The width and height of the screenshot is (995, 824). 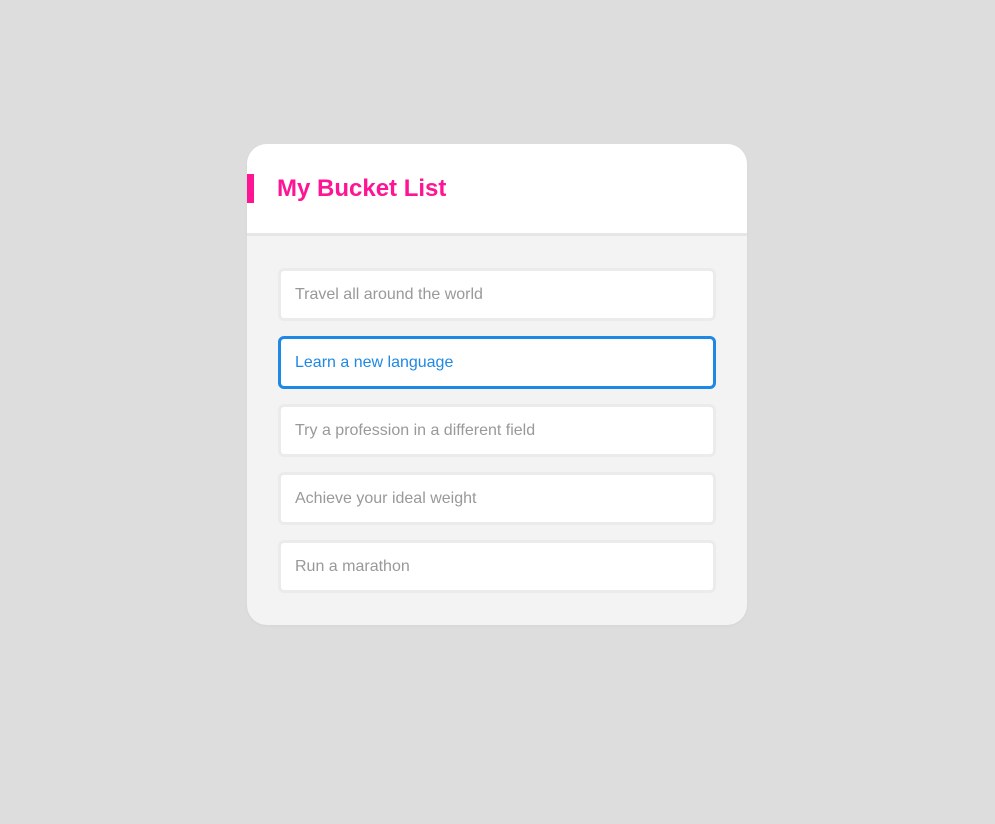 I want to click on card-header: My Bucket List, so click(x=497, y=190).